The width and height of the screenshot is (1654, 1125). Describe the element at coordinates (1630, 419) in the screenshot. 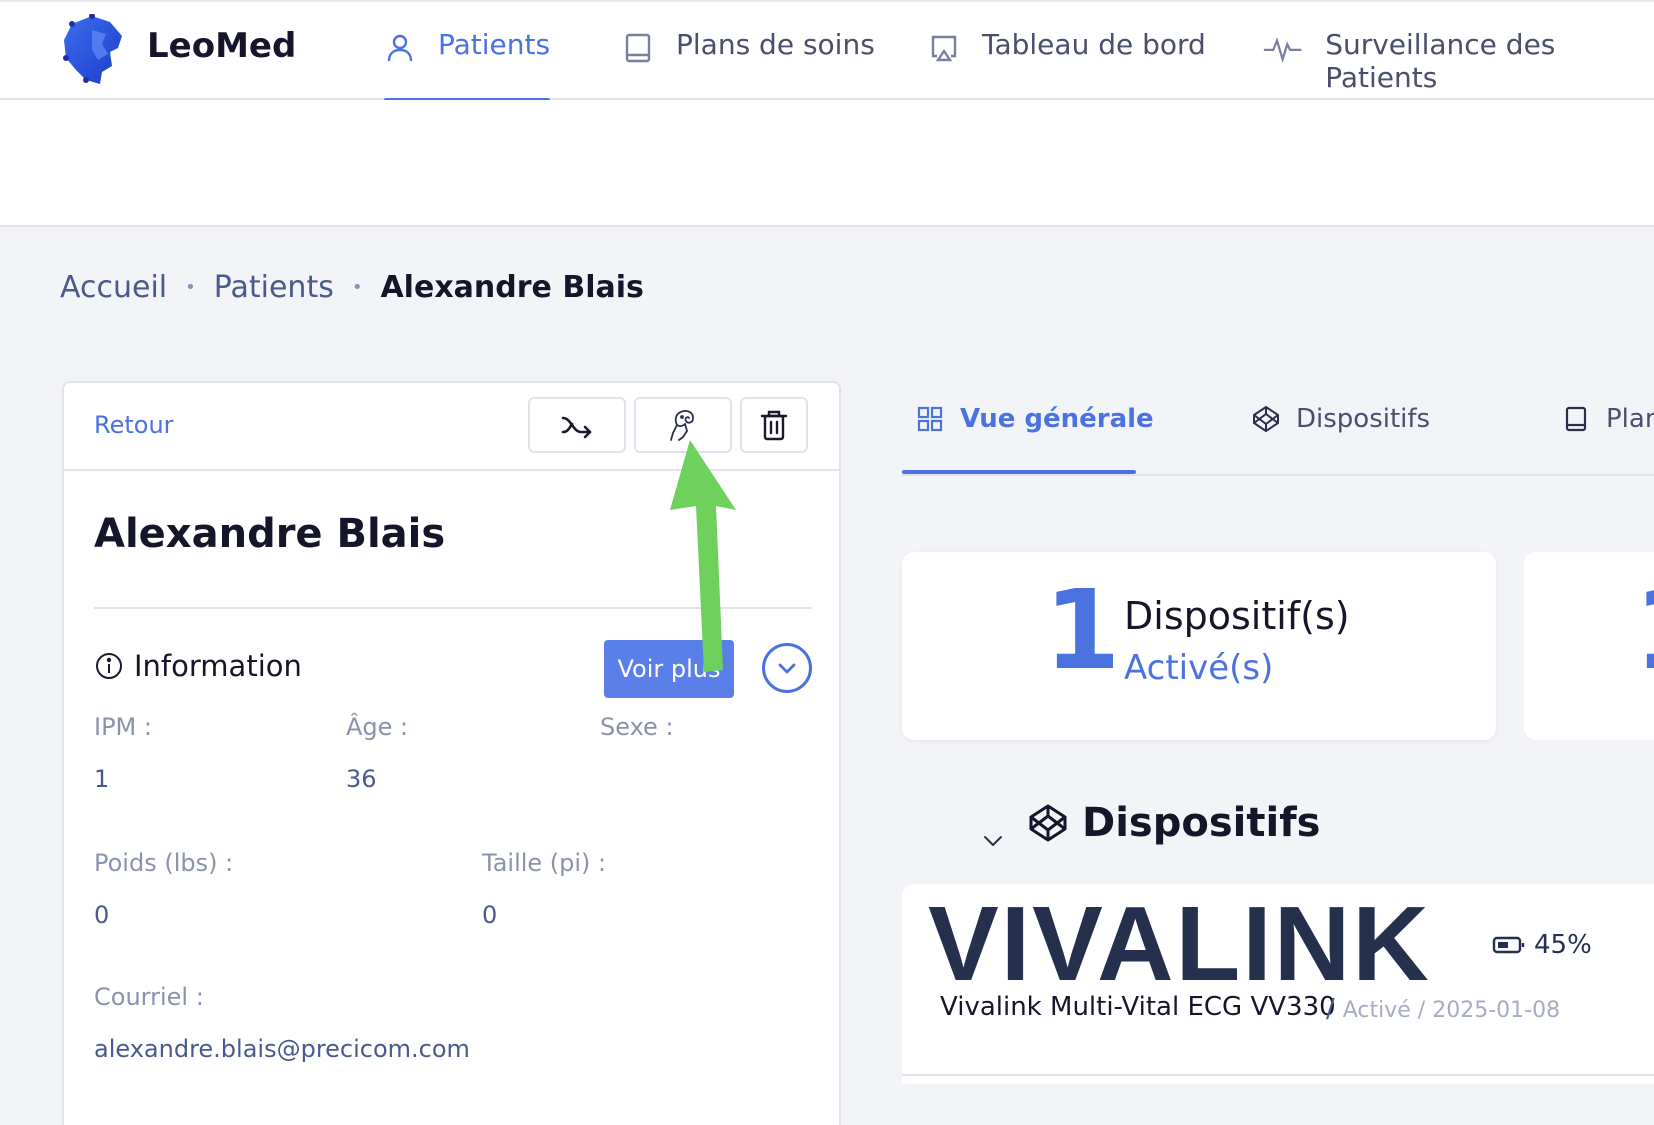

I see `tab-label: Plans` at that location.